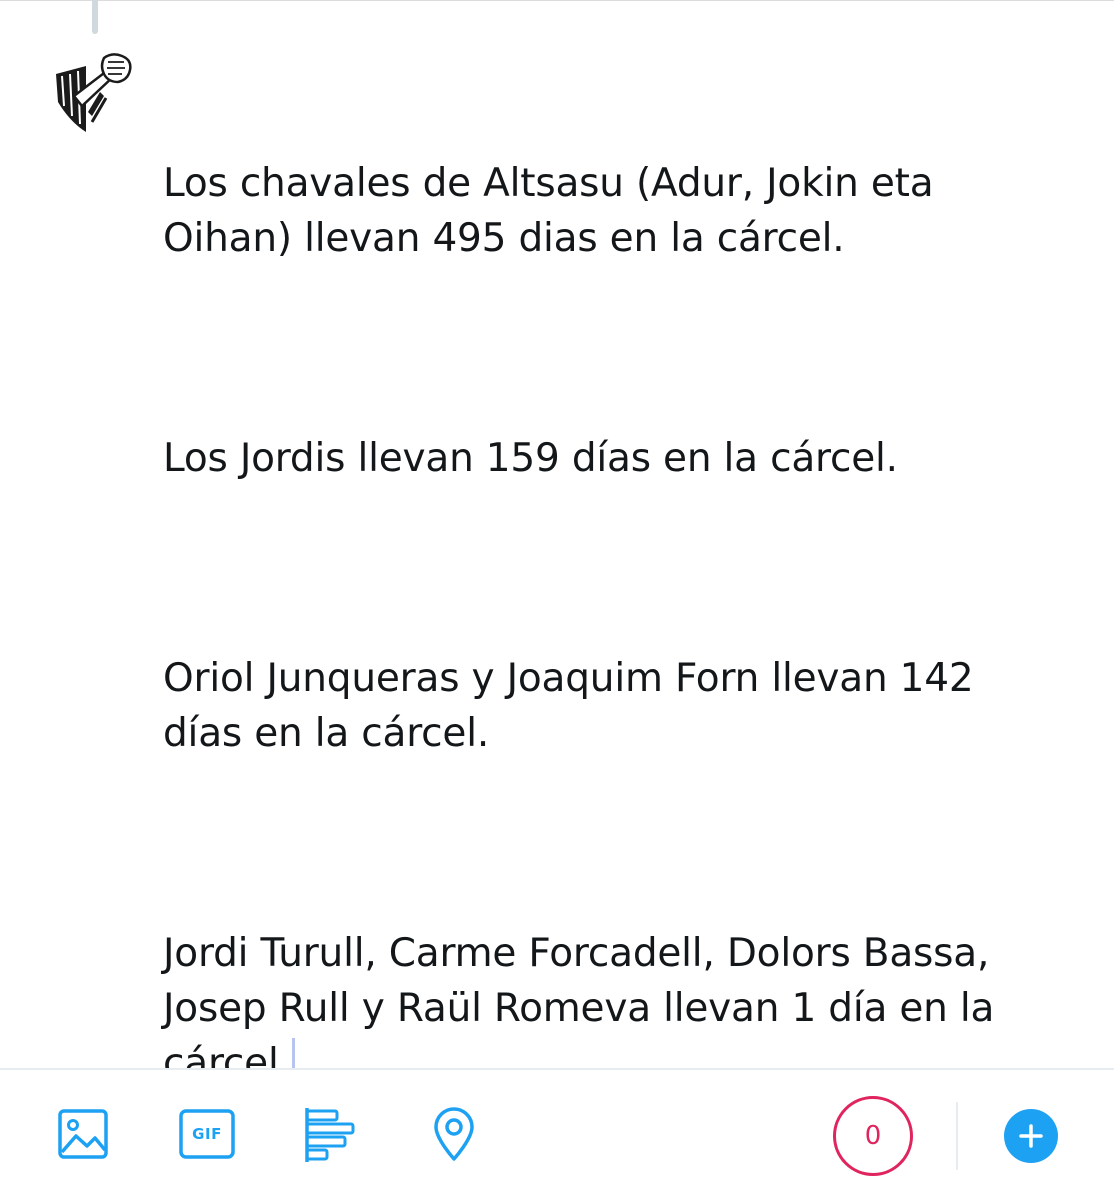 This screenshot has height=1202, width=1114. I want to click on plus-icon, so click(1031, 1136).